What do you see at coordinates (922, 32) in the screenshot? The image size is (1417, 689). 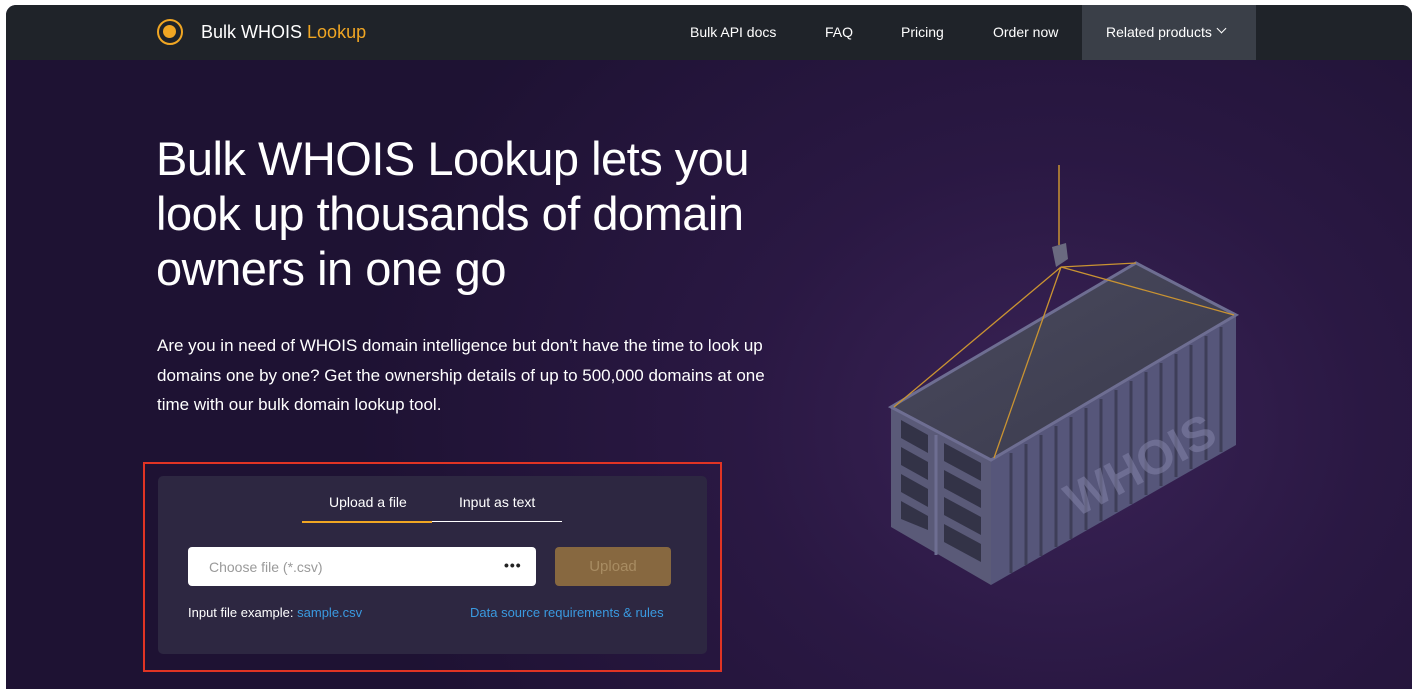 I see `nav-pricing: Pricing` at bounding box center [922, 32].